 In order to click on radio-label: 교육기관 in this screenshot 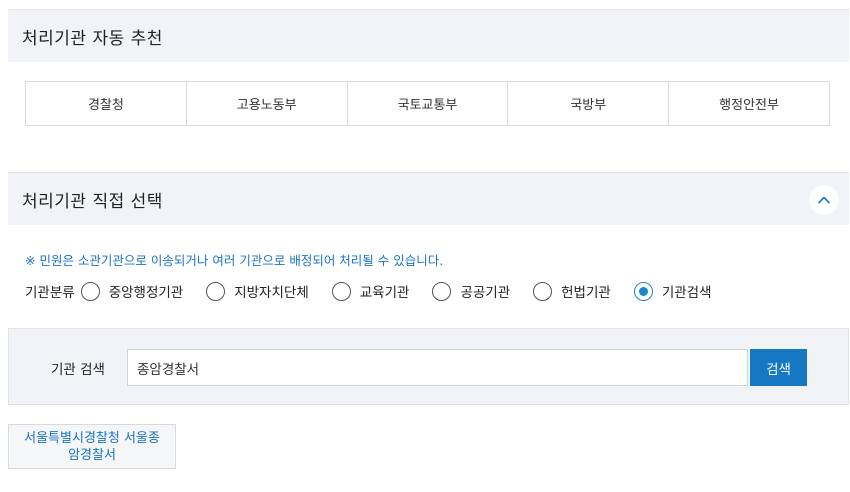, I will do `click(384, 293)`.